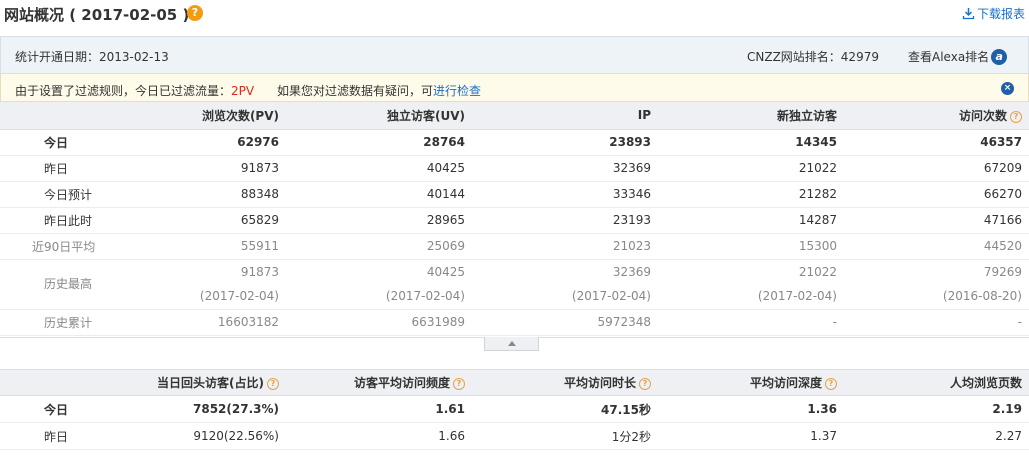 Image resolution: width=1029 pixels, height=466 pixels. What do you see at coordinates (92, 57) in the screenshot?
I see `open-date: 统计开通日期：2013-02-13` at bounding box center [92, 57].